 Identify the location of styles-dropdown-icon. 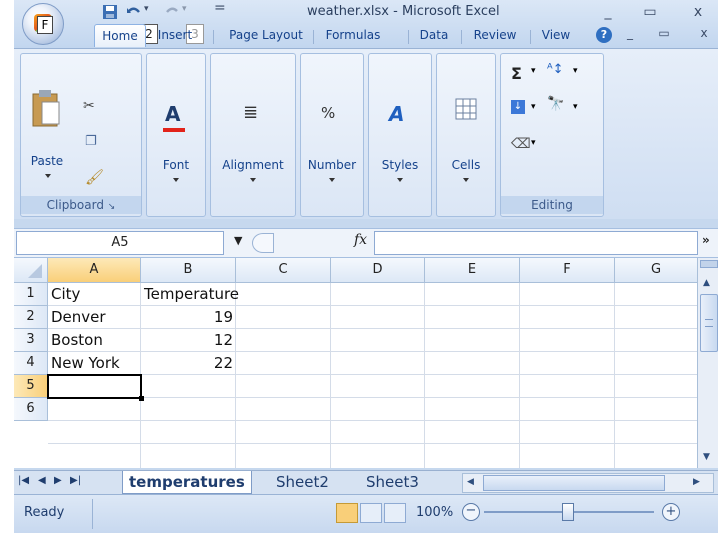
(400, 180).